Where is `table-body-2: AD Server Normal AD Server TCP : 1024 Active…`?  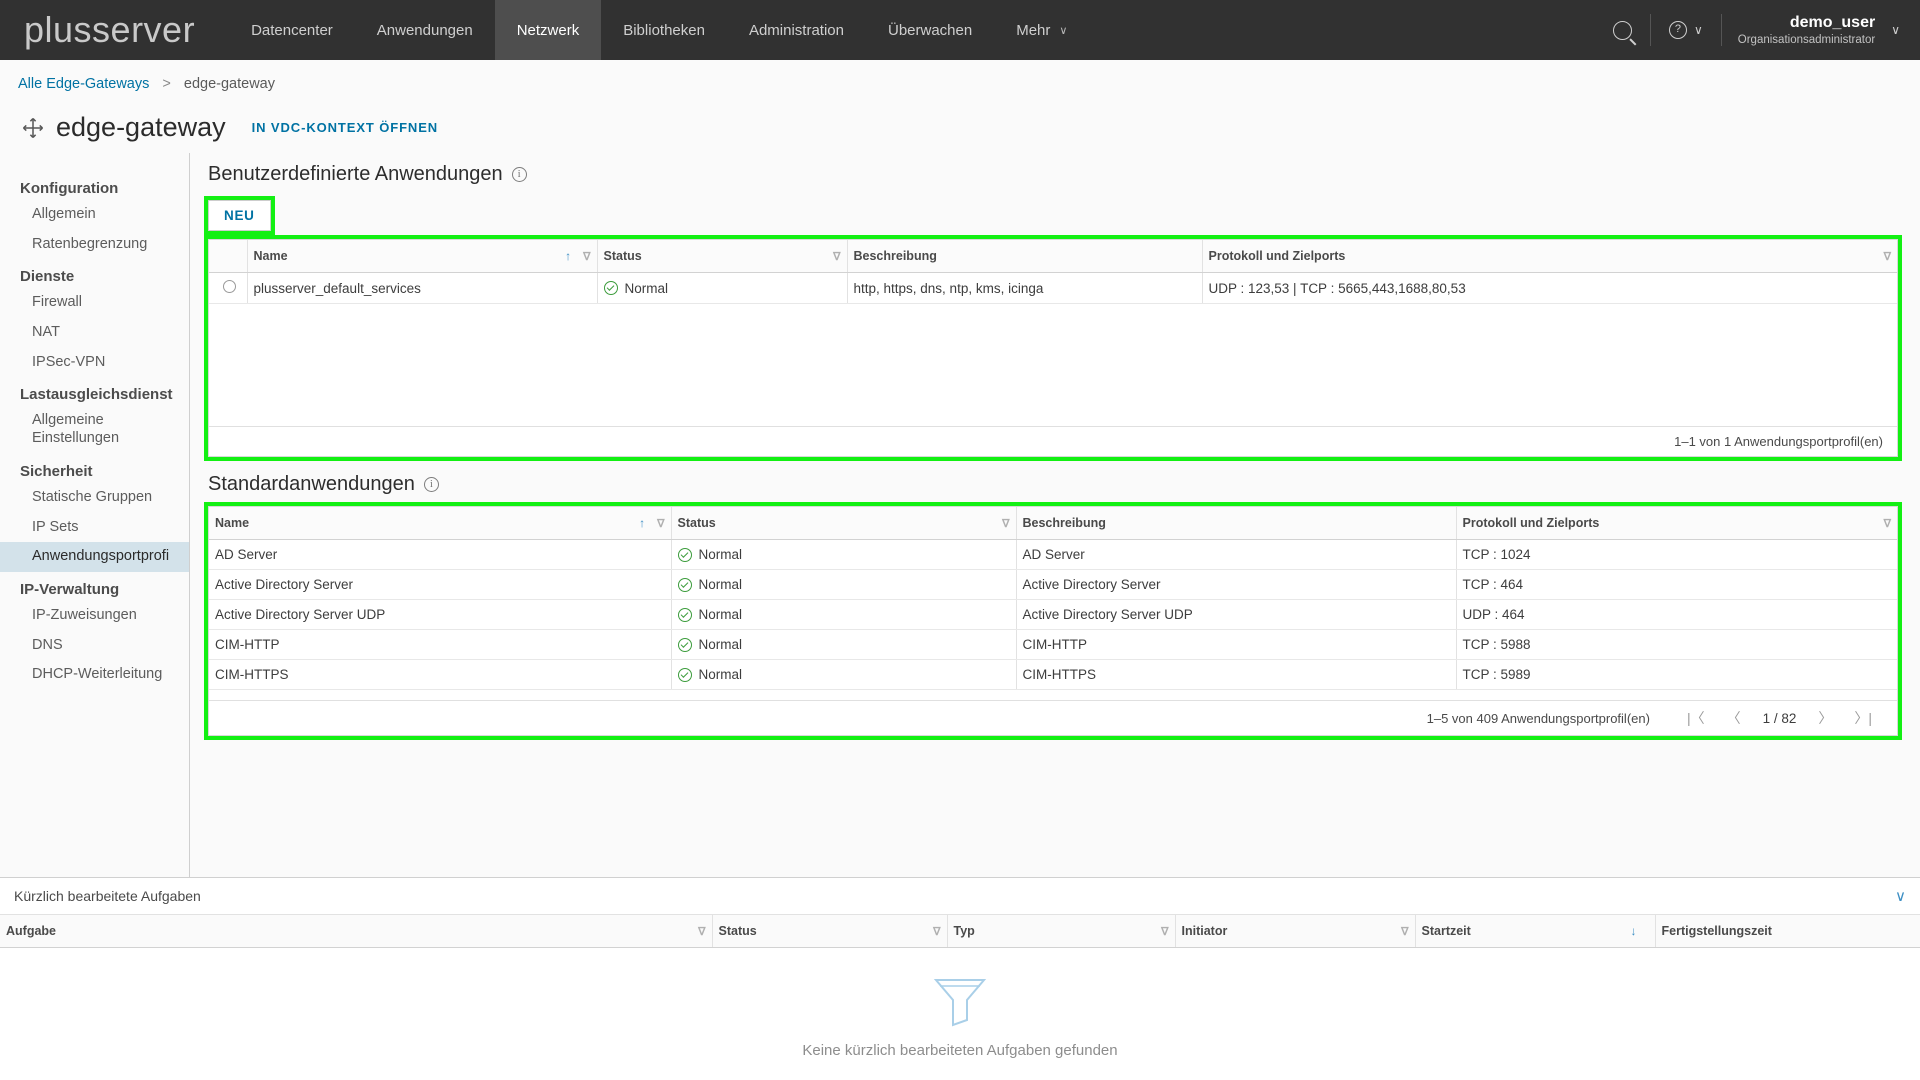 table-body-2: AD Server Normal AD Server TCP : 1024 Active… is located at coordinates (1053, 614).